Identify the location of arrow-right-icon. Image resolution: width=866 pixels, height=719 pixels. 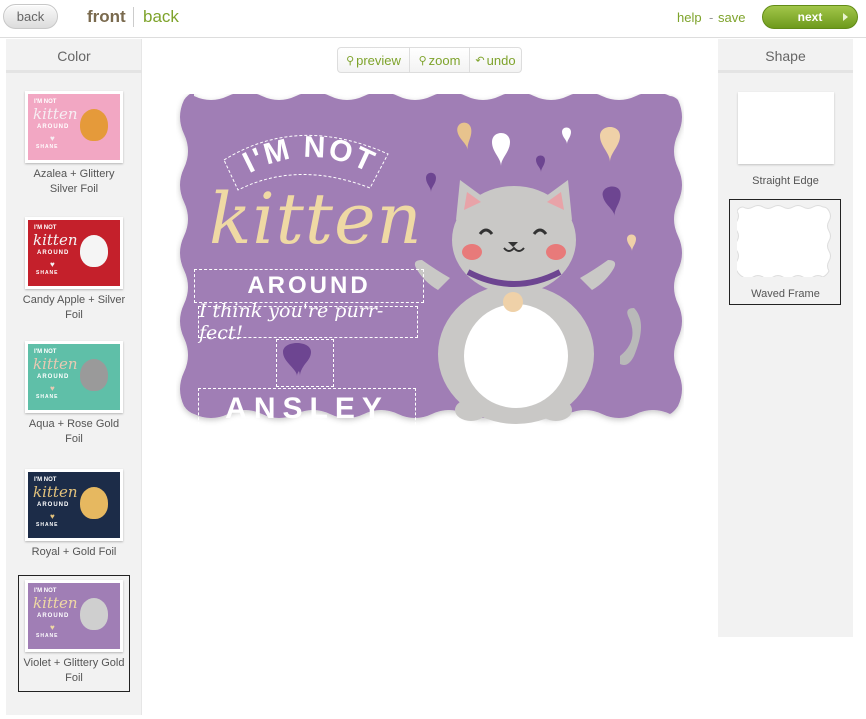
(845, 17).